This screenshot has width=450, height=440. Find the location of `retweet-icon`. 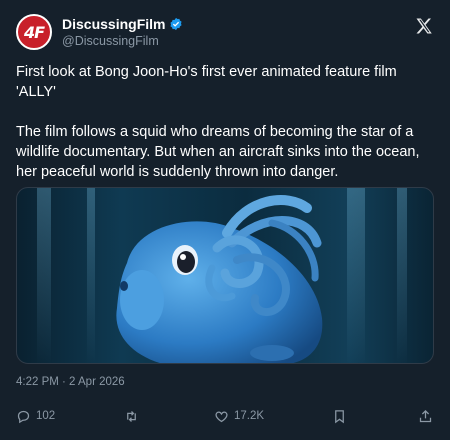

retweet-icon is located at coordinates (131, 416).